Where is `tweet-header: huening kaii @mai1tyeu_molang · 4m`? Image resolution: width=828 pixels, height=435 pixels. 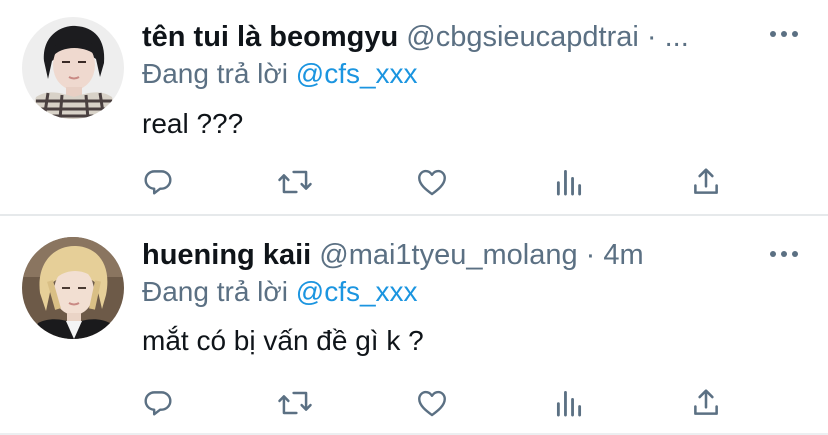
tweet-header: huening kaii @mai1tyeu_molang · 4m is located at coordinates (393, 255).